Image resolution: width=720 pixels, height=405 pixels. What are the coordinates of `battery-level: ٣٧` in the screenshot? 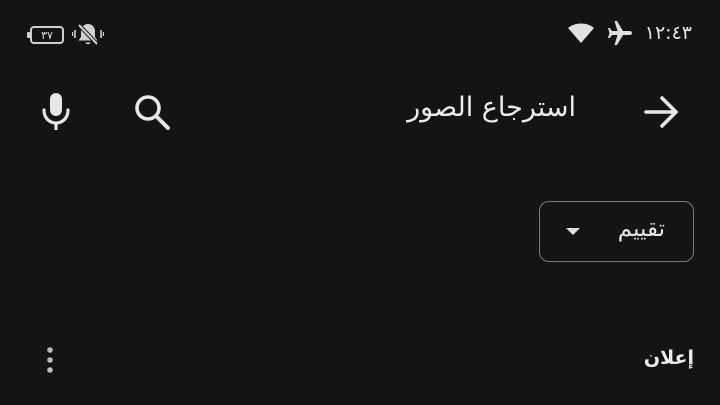 It's located at (47, 35).